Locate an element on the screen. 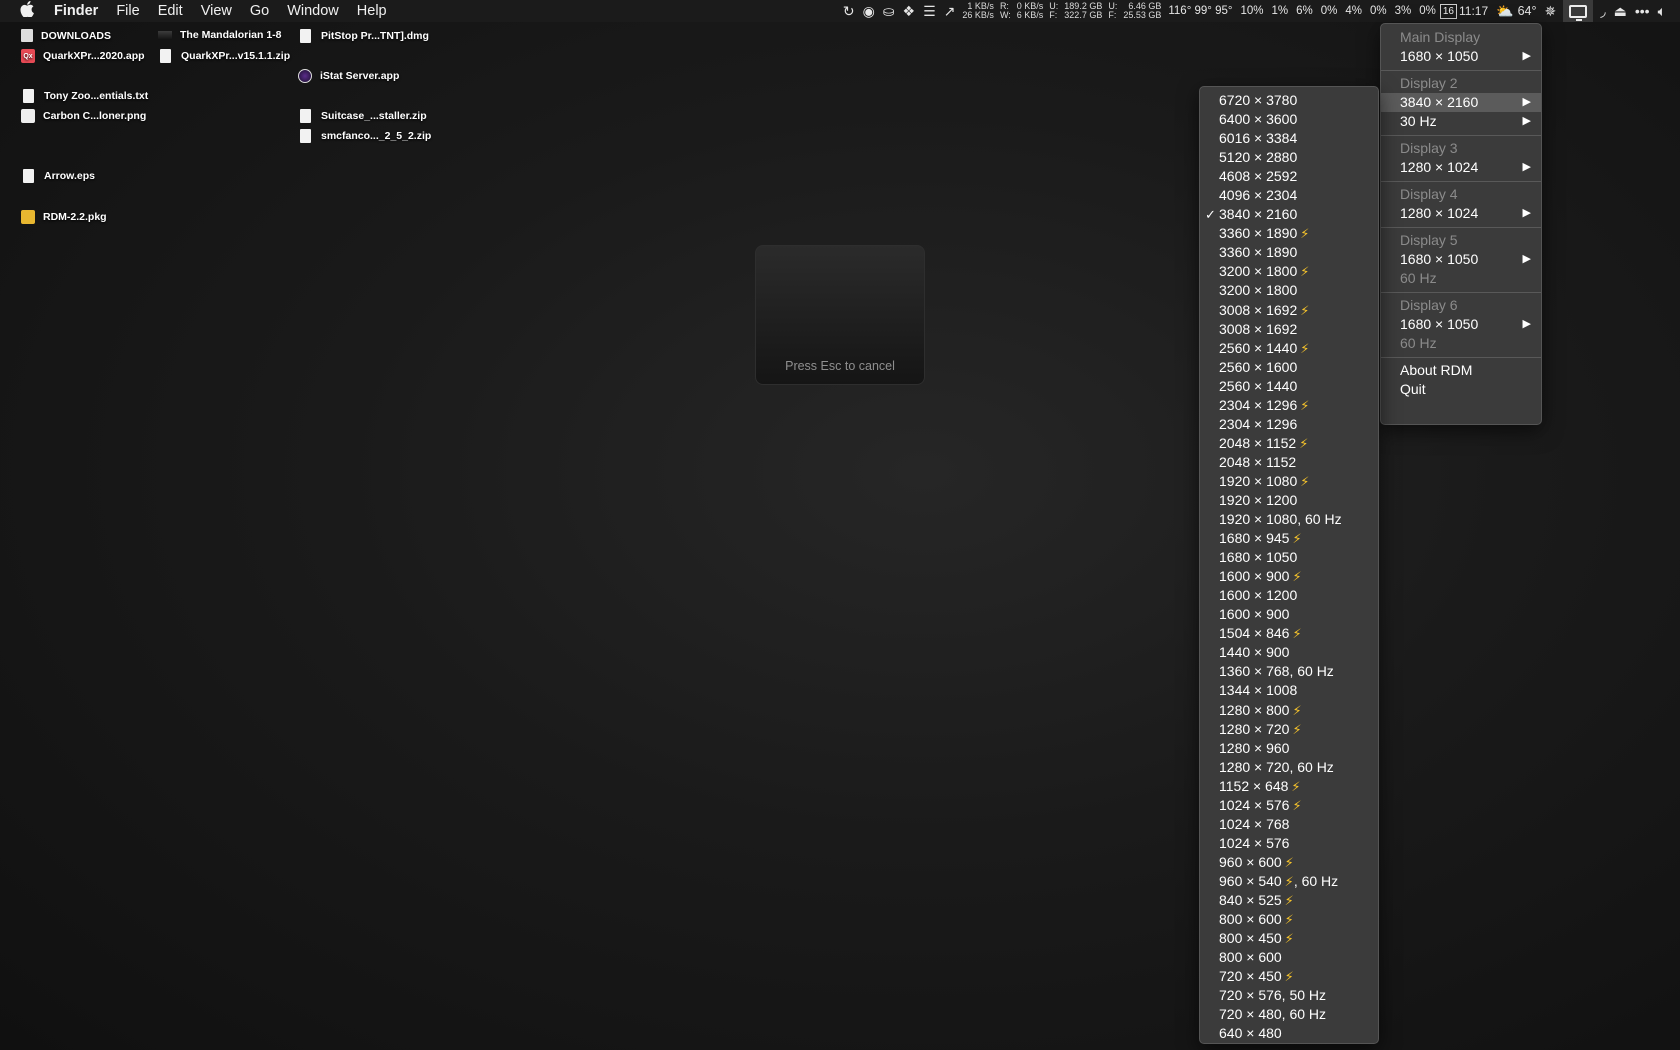  resolution-option: 960 × 540 ⚡, 60 Hz is located at coordinates (1289, 881).